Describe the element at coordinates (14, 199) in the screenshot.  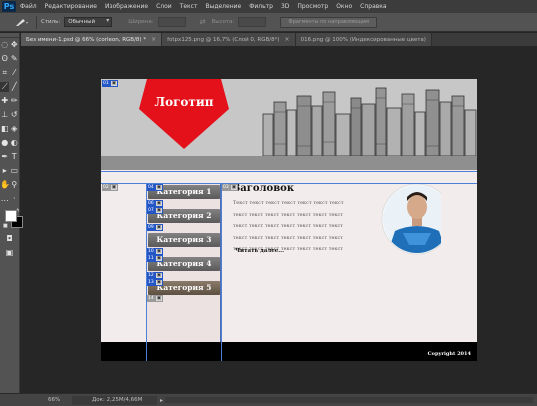
I see `more-tools-alt-icon: ·` at that location.